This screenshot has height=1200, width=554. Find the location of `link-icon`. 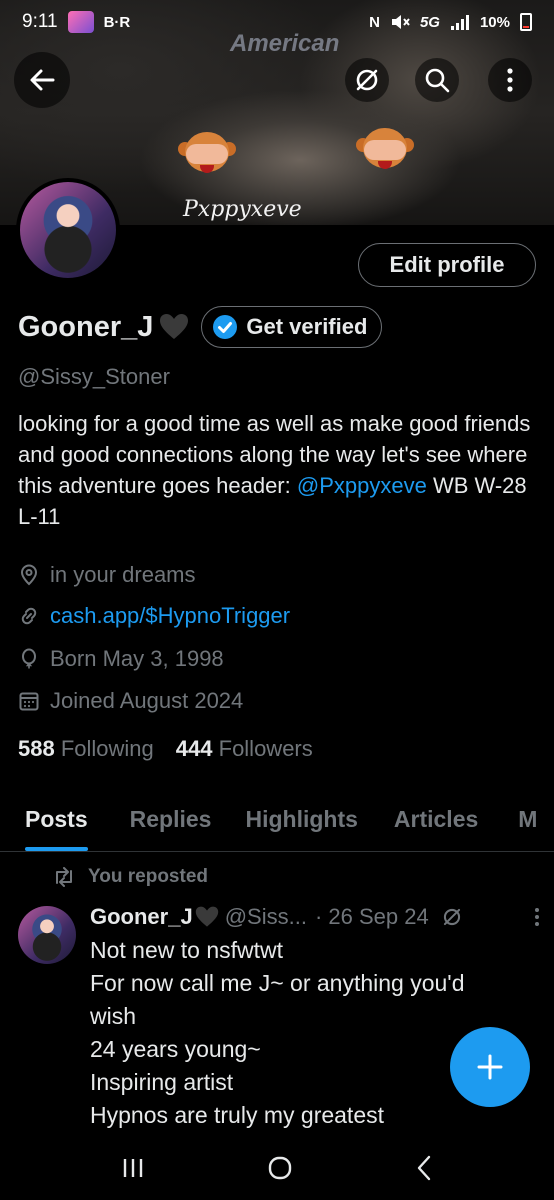

link-icon is located at coordinates (29, 616).